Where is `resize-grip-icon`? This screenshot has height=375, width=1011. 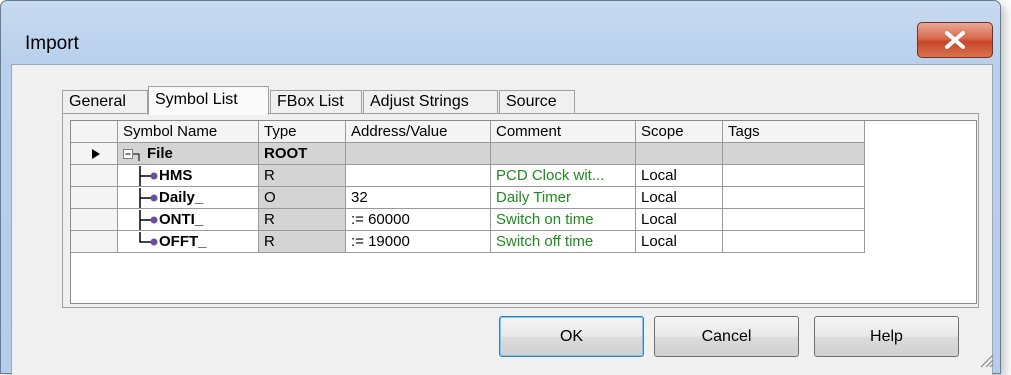
resize-grip-icon is located at coordinates (986, 360).